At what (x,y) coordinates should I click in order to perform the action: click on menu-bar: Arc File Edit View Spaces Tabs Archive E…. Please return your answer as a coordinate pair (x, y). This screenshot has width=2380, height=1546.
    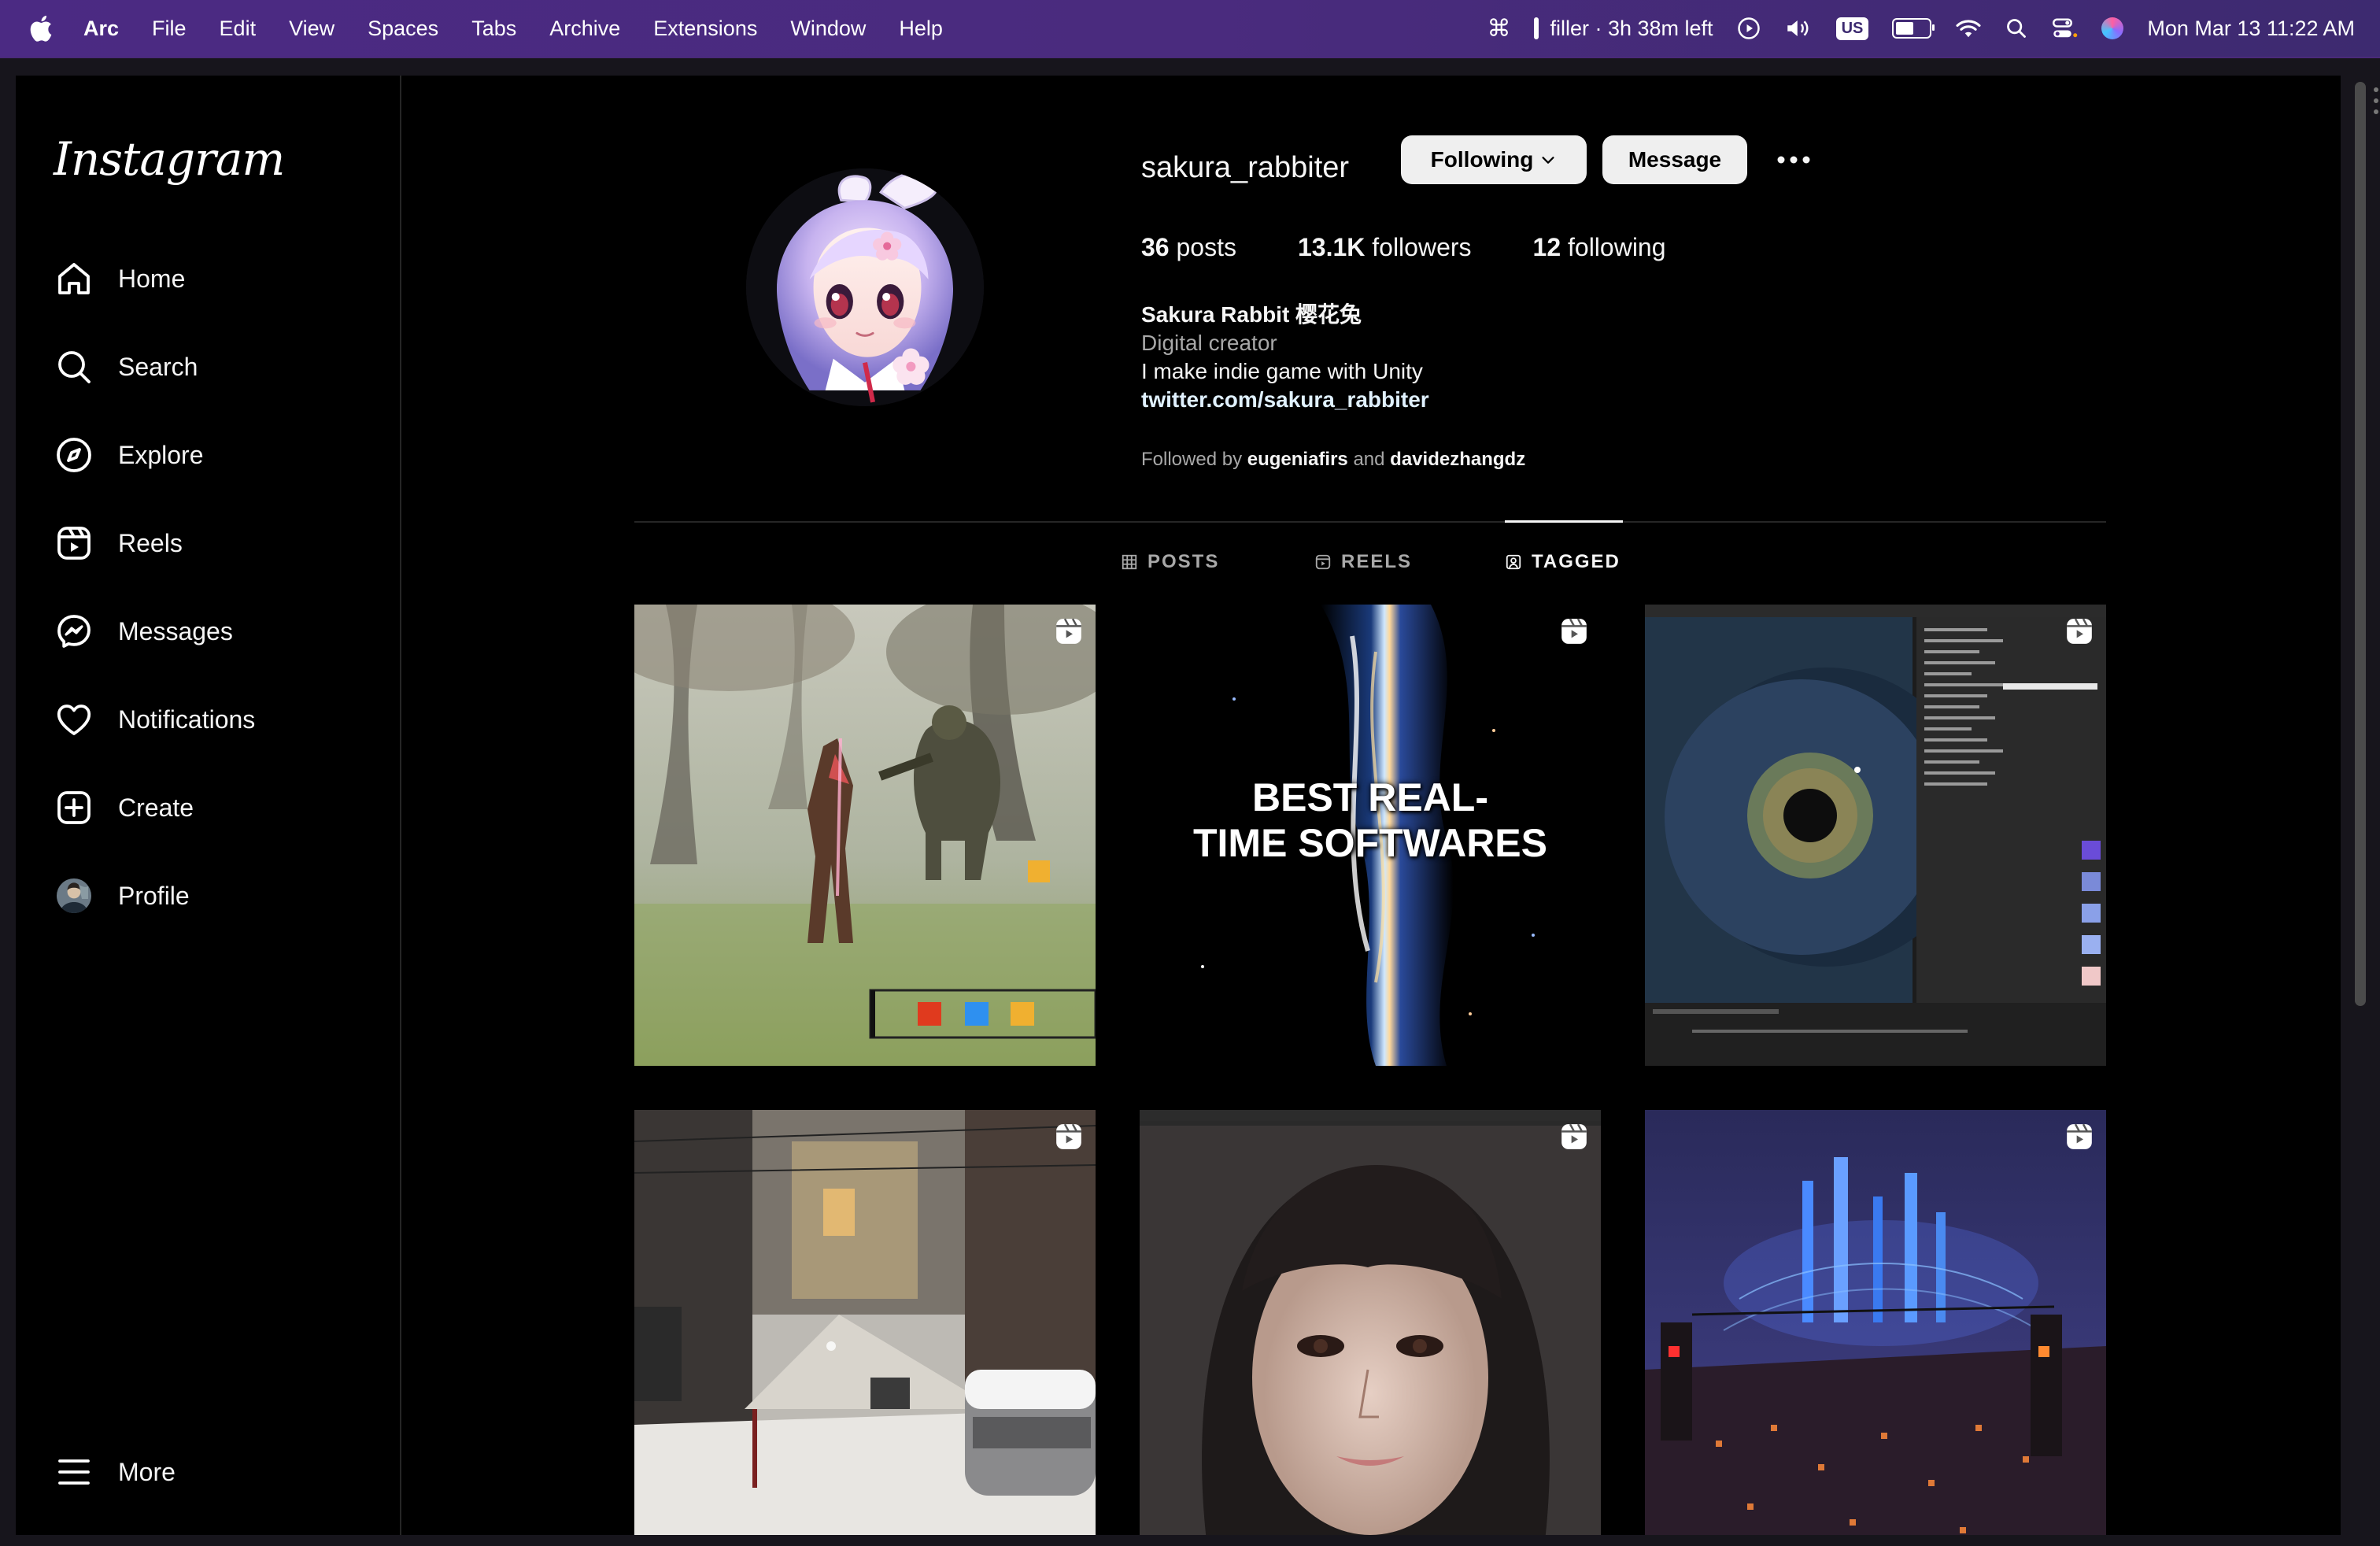
    Looking at the image, I should click on (1190, 28).